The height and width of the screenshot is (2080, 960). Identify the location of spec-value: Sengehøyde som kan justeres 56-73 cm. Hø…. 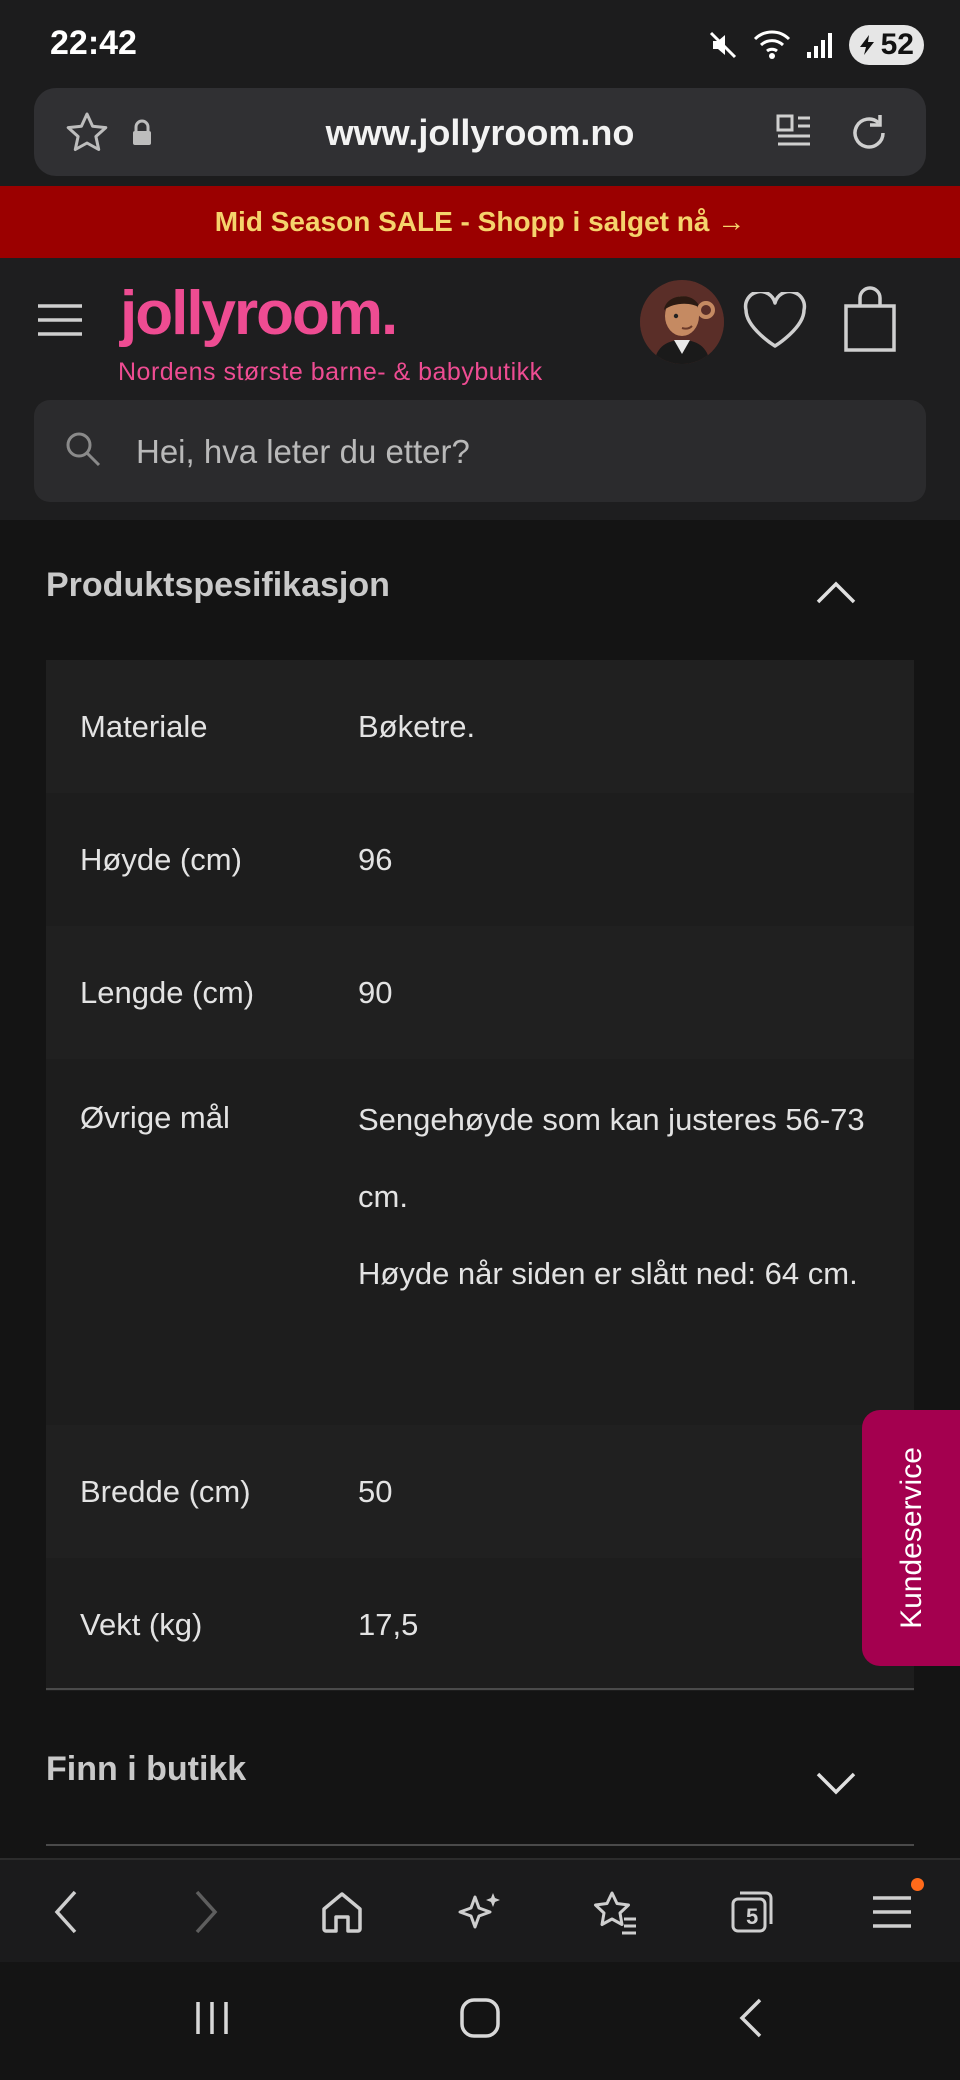
(636, 1196).